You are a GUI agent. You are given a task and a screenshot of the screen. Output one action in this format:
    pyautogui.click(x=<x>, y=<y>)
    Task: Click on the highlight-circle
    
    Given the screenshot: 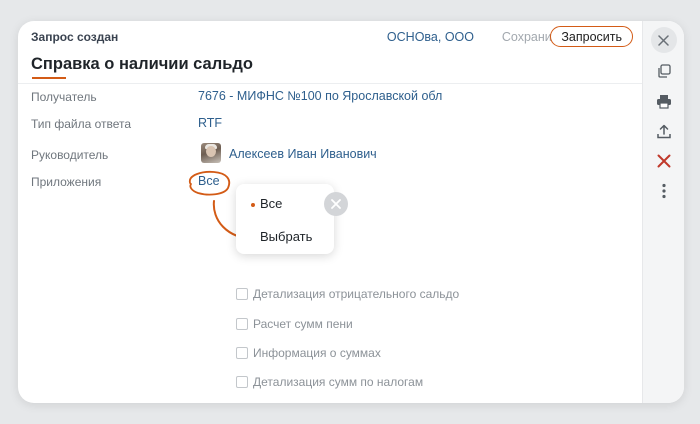 What is the action you would take?
    pyautogui.click(x=210, y=183)
    